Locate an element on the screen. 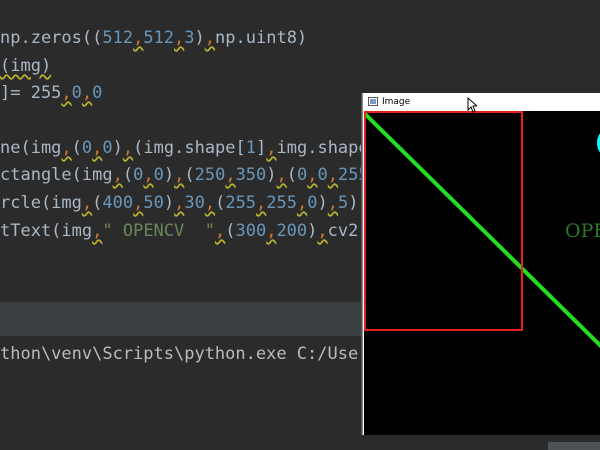 This screenshot has height=450, width=600. image-window-title: Image is located at coordinates (396, 102).